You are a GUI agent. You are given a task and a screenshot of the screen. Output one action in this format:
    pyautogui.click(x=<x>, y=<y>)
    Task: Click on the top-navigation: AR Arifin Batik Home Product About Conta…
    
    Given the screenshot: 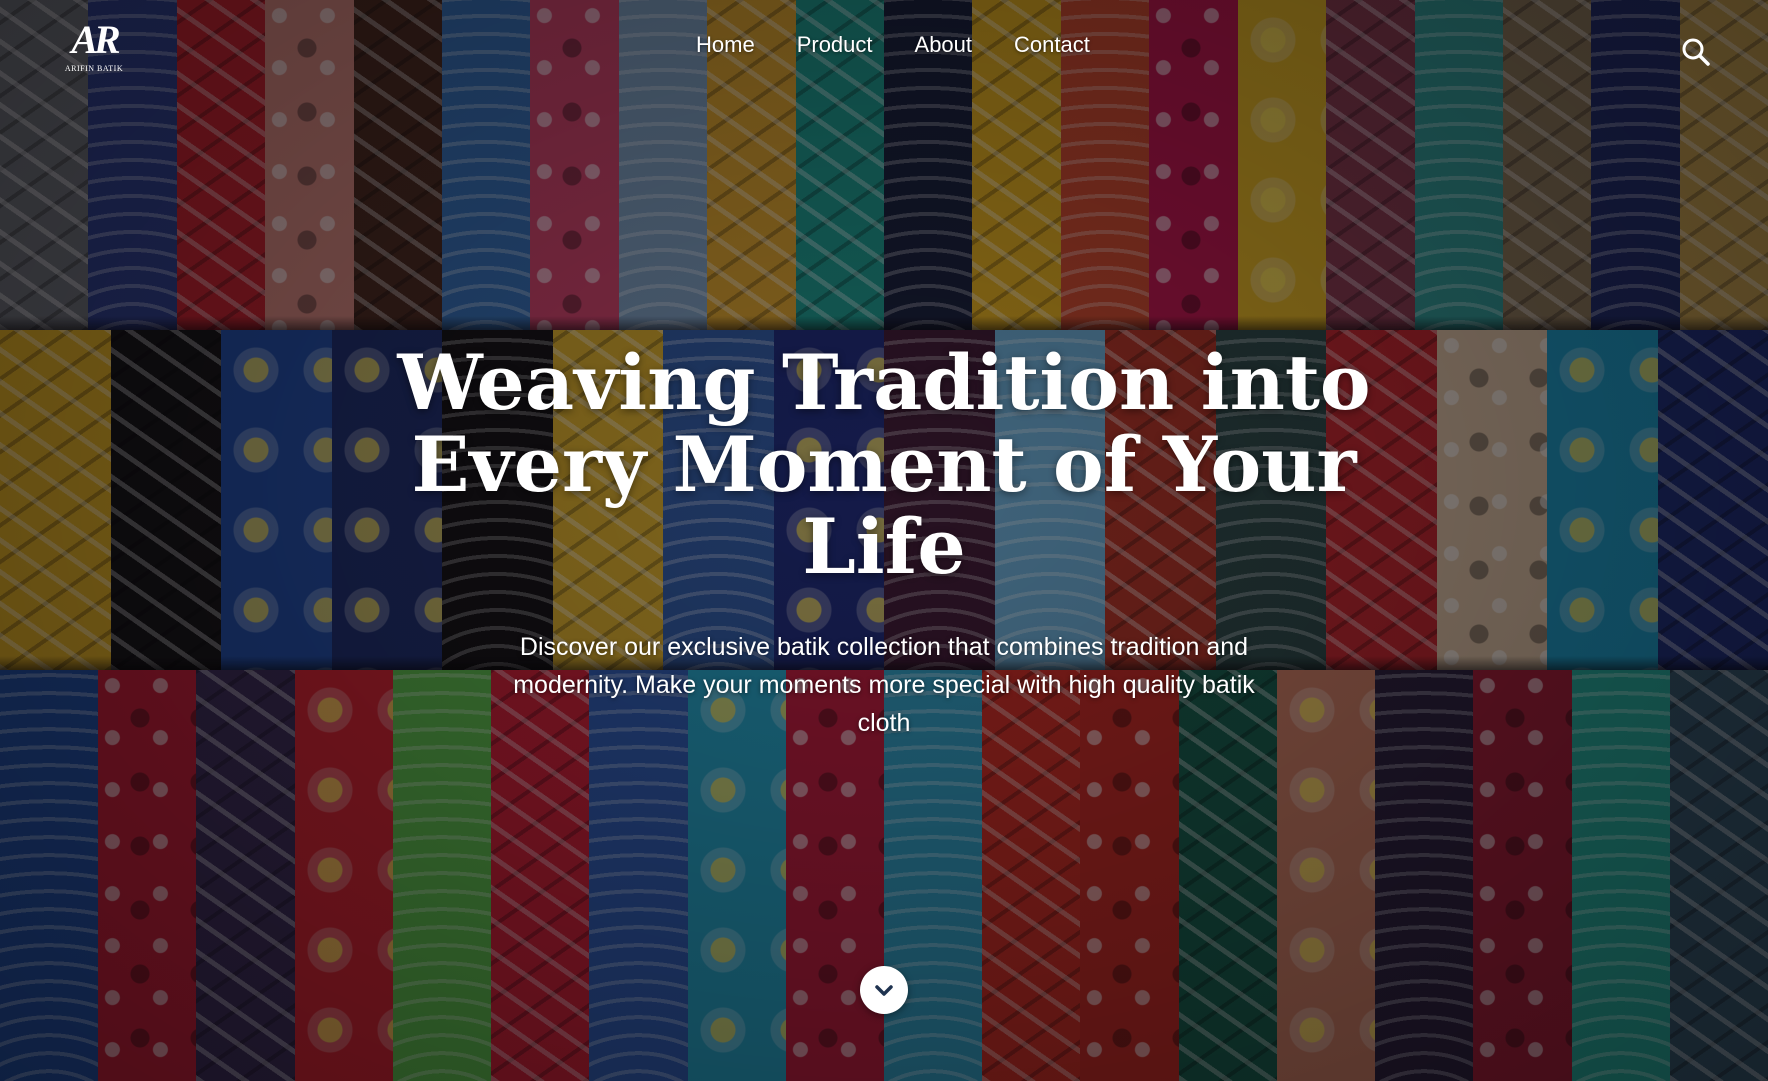 What is the action you would take?
    pyautogui.click(x=884, y=50)
    